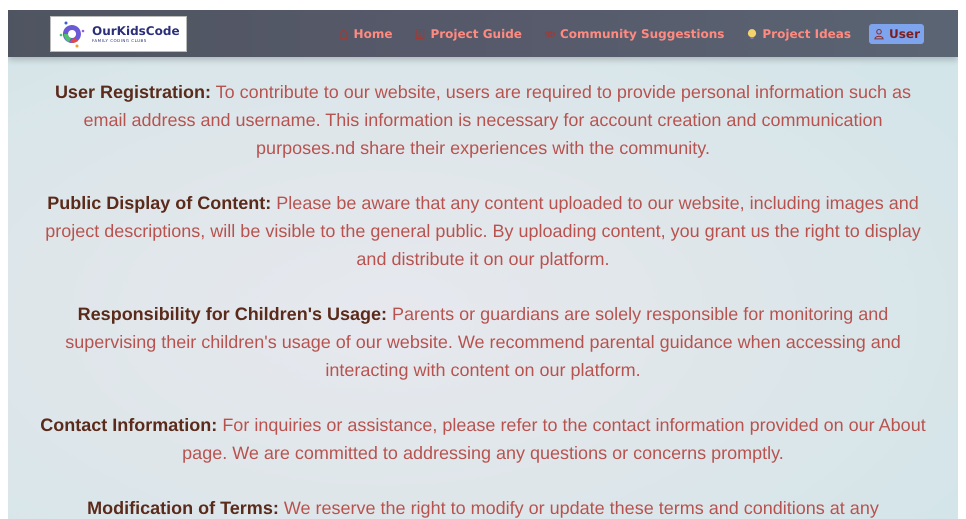 The image size is (966, 519). Describe the element at coordinates (483, 120) in the screenshot. I see `terms-paragraph: User Registration: To contribute to our website, users are required to provide personal information such as email address and username. This information is necessary for account creation and communication purposes.nd share their experiences with the community.` at that location.